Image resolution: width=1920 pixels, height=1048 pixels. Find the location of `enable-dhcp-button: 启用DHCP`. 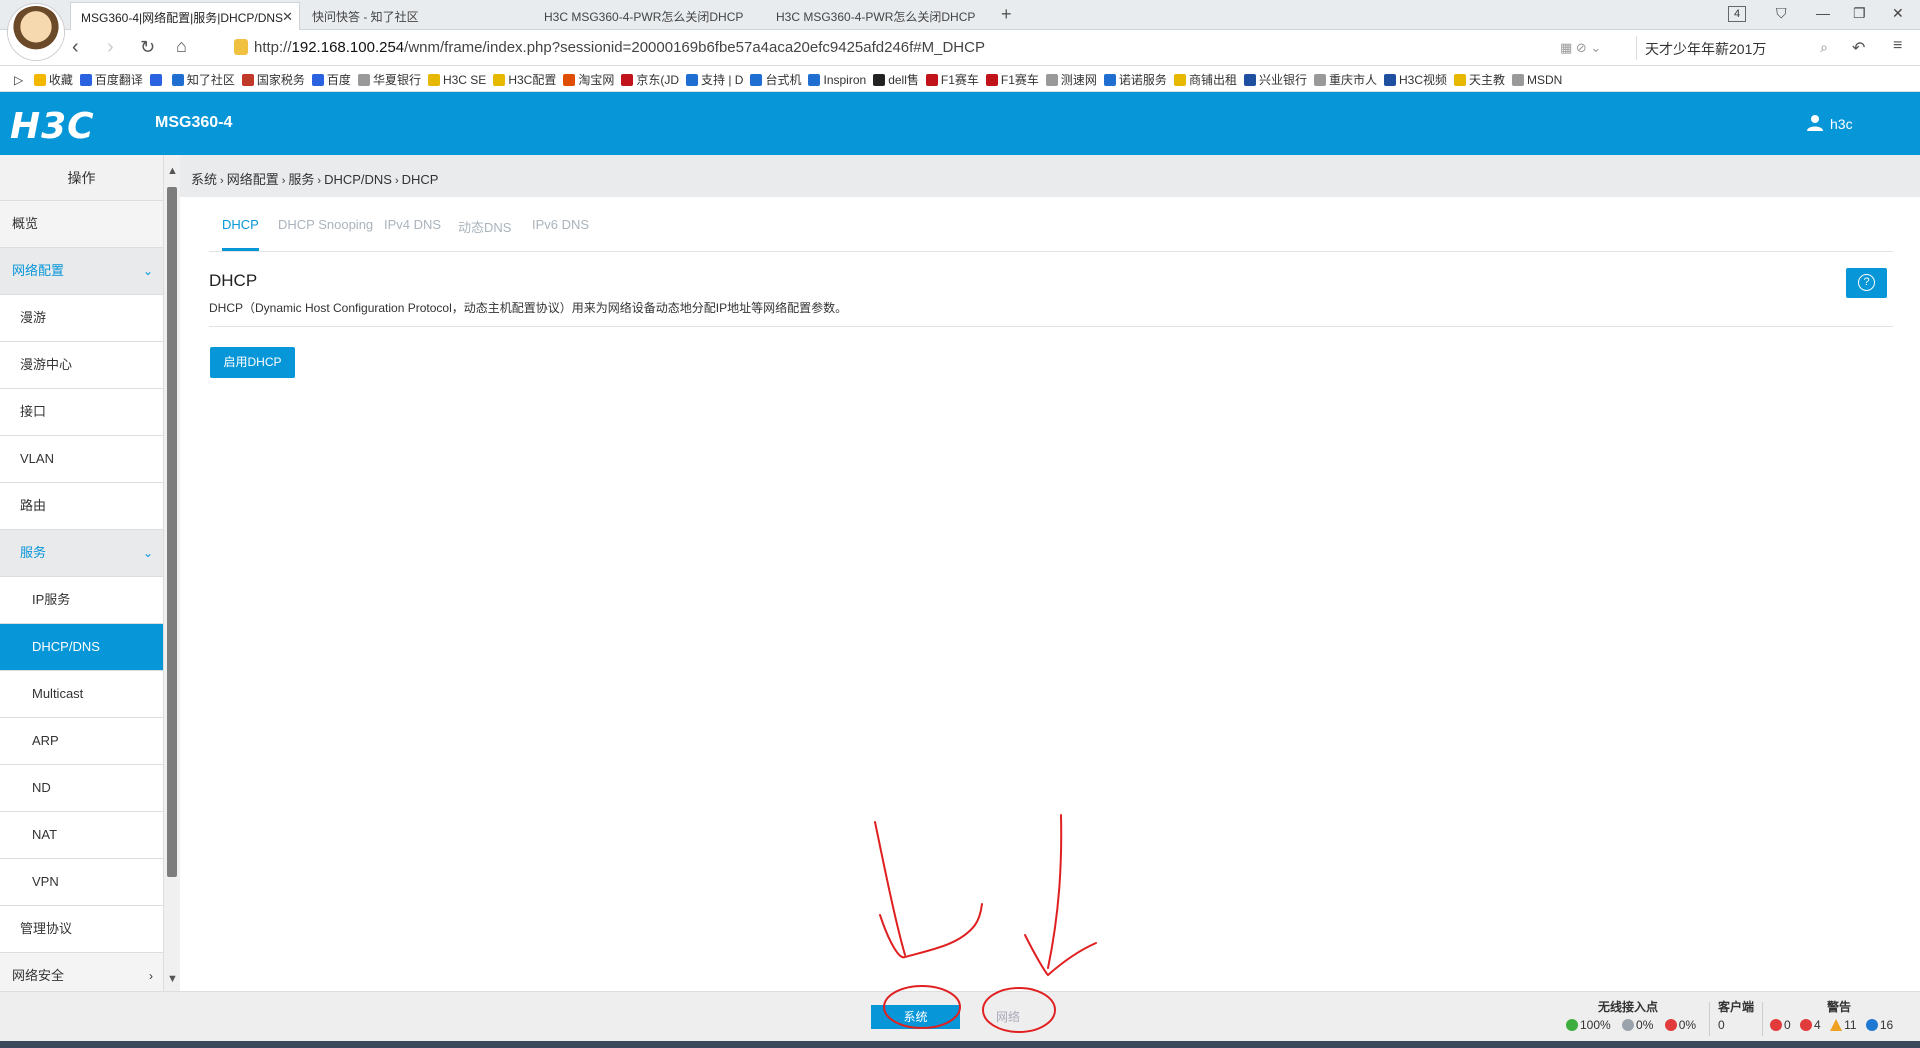

enable-dhcp-button: 启用DHCP is located at coordinates (252, 362).